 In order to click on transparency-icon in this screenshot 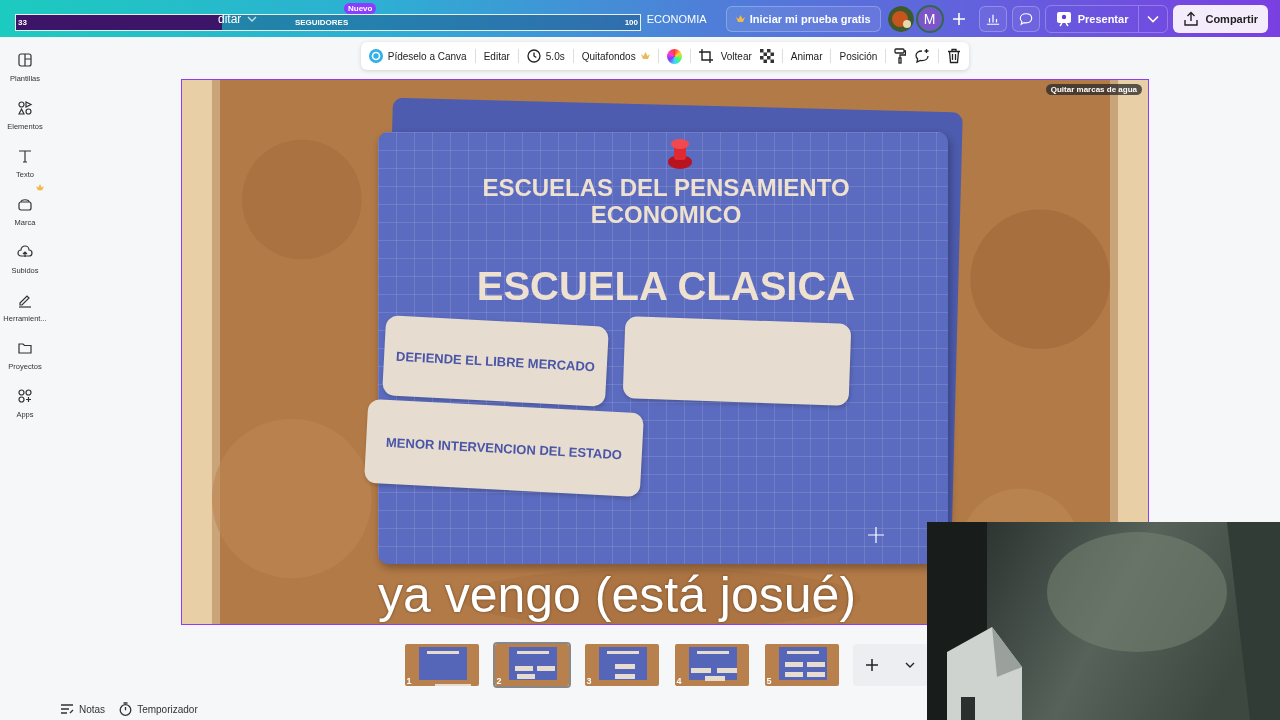, I will do `click(766, 56)`.